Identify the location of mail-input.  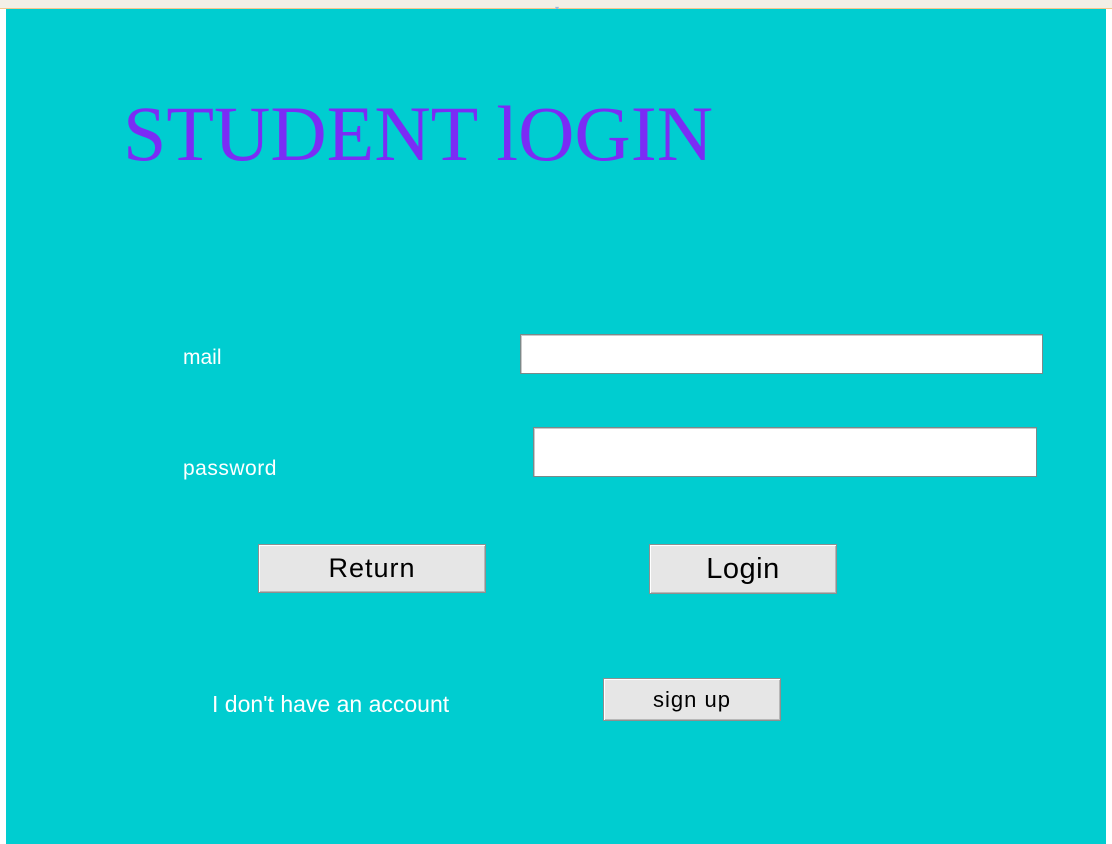
(781, 354).